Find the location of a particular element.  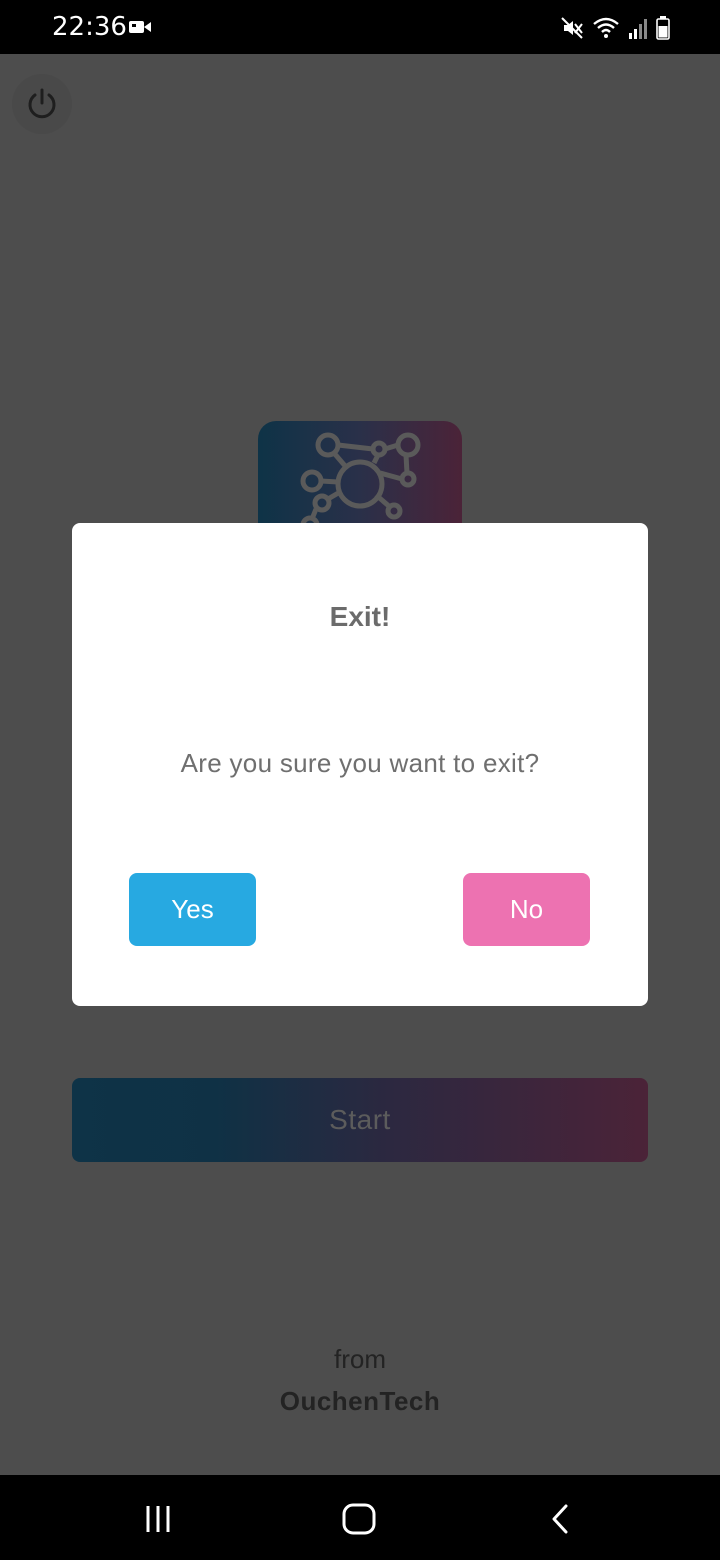

footer-from-label: from is located at coordinates (360, 1359).